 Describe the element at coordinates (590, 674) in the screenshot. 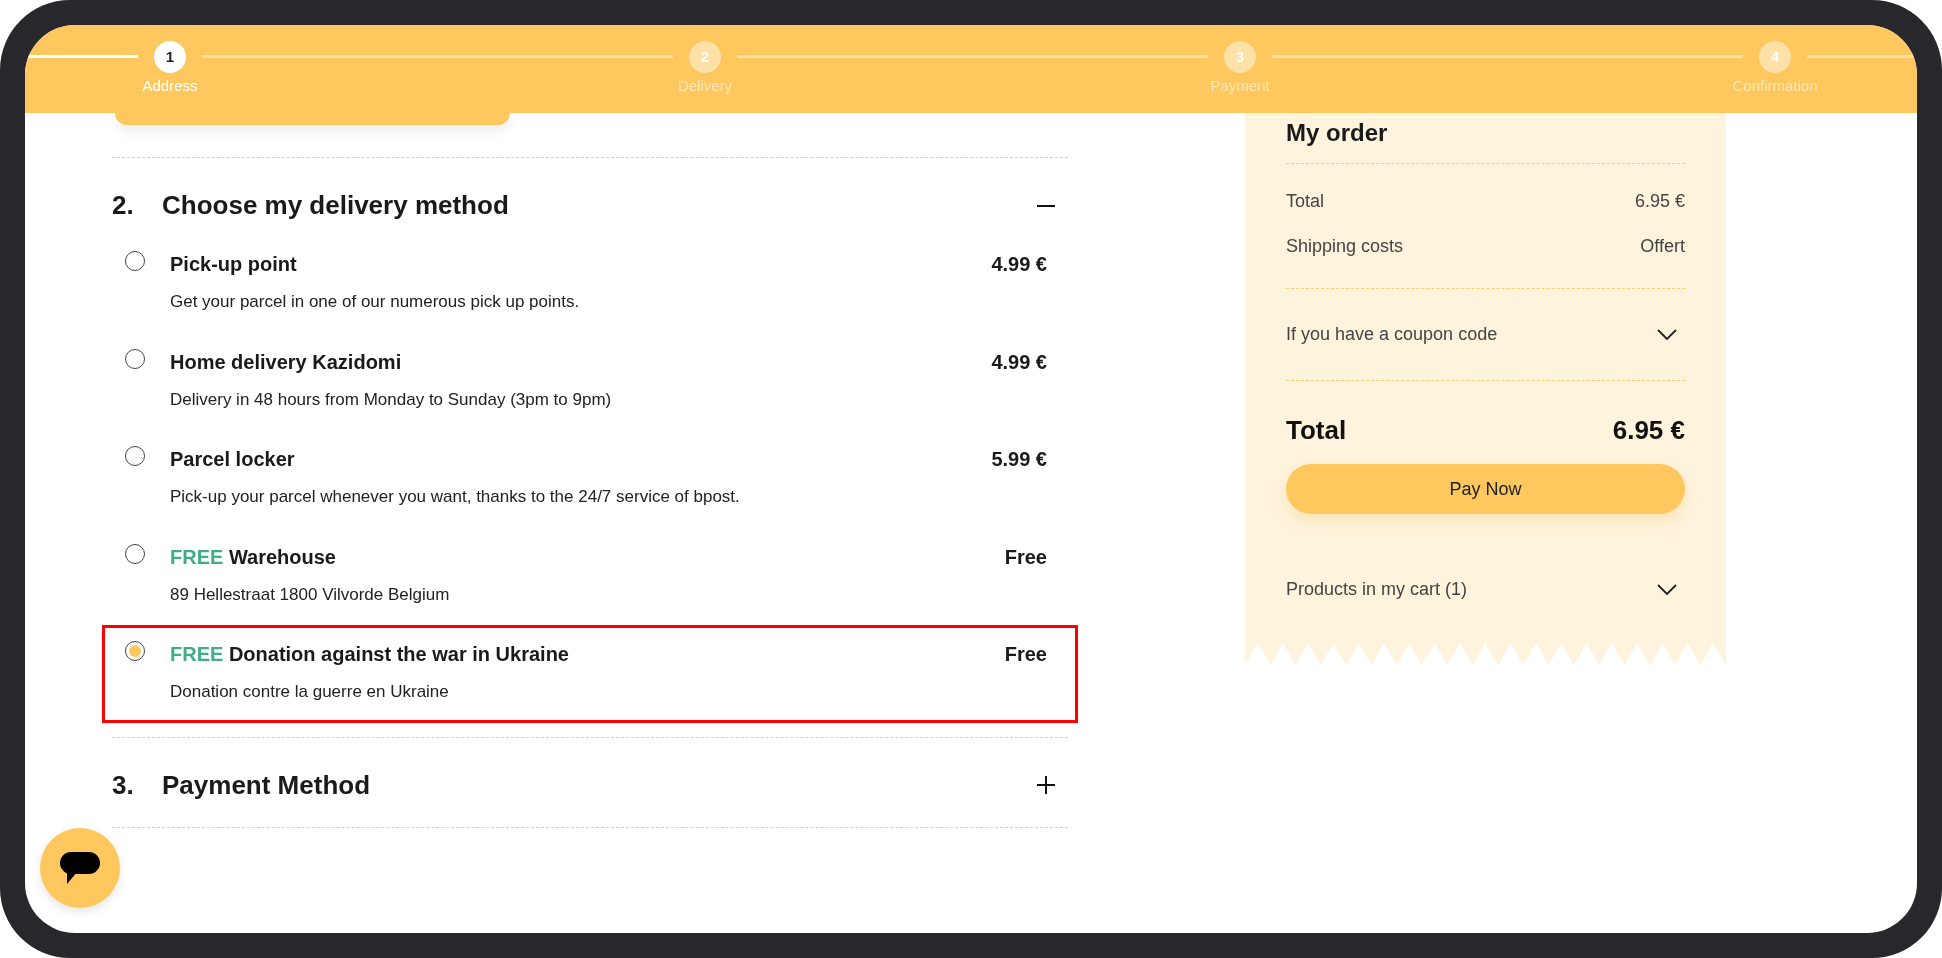

I see `delivery-option: FREE Donation against the war in Ukraine Donation contre la guerre en Ukraine Free` at that location.